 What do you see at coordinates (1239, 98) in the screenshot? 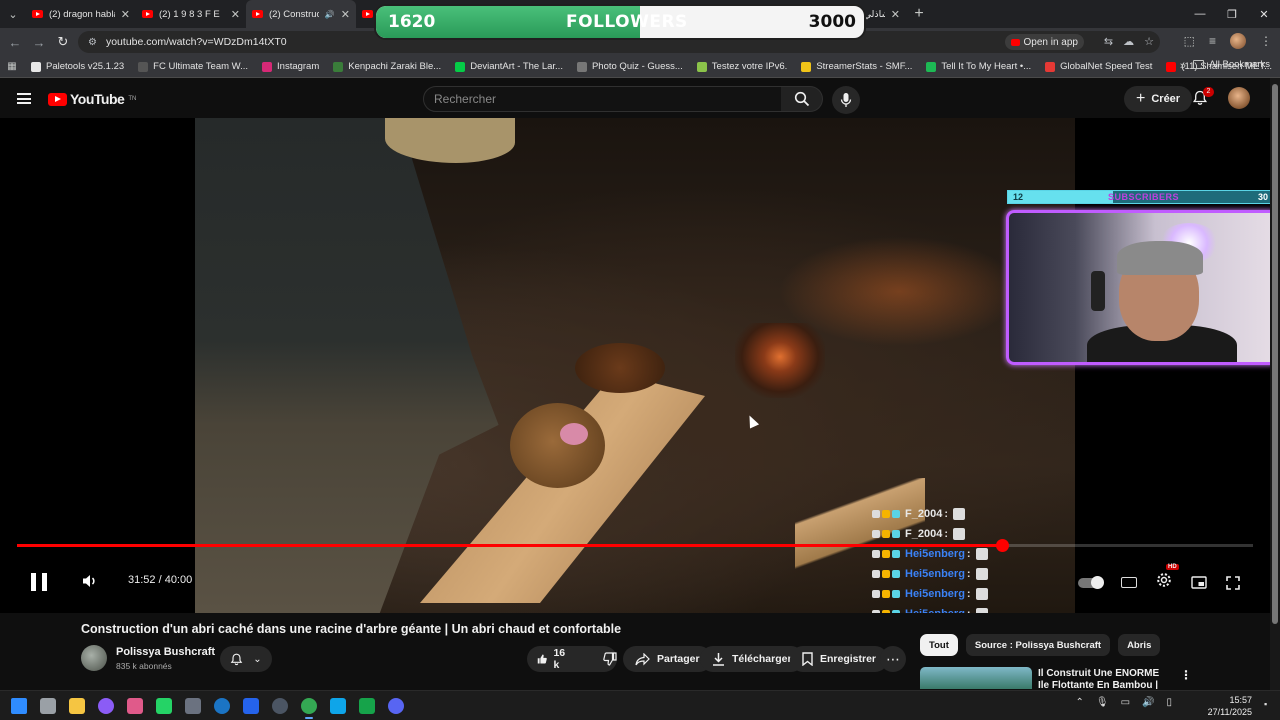
I see `account-avatar` at bounding box center [1239, 98].